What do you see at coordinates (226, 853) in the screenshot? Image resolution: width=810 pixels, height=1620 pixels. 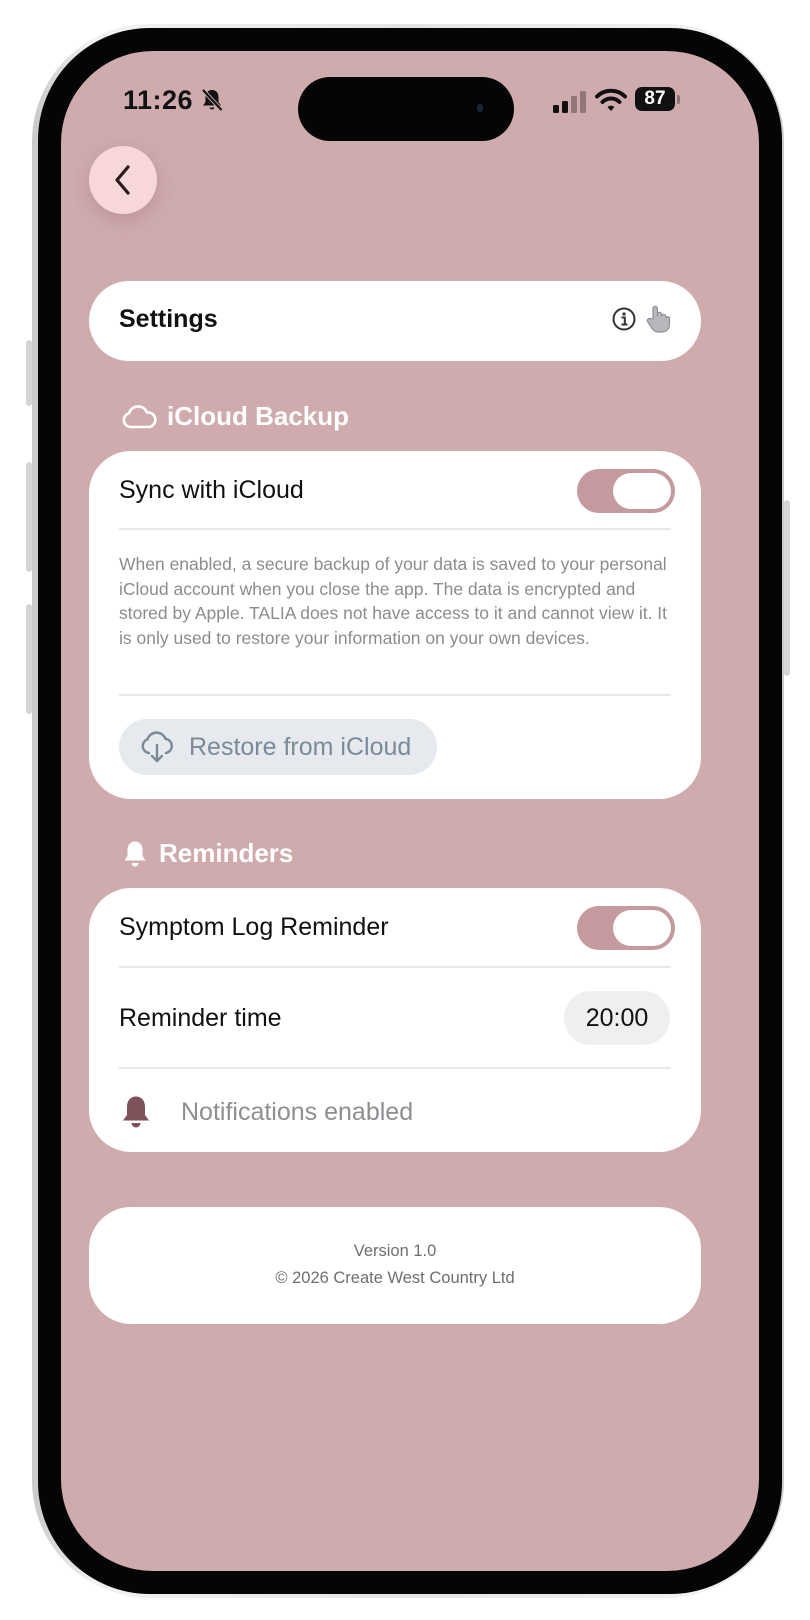 I see `reminders-section-title: Reminders` at bounding box center [226, 853].